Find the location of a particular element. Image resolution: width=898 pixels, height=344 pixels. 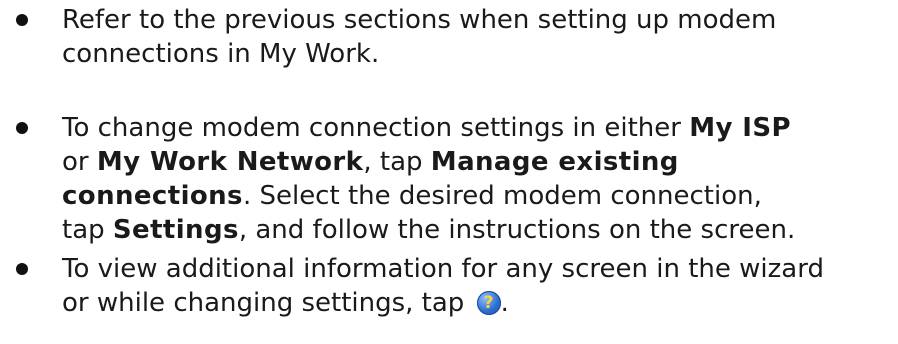

ui-term-my-isp: My ISP is located at coordinates (740, 128).